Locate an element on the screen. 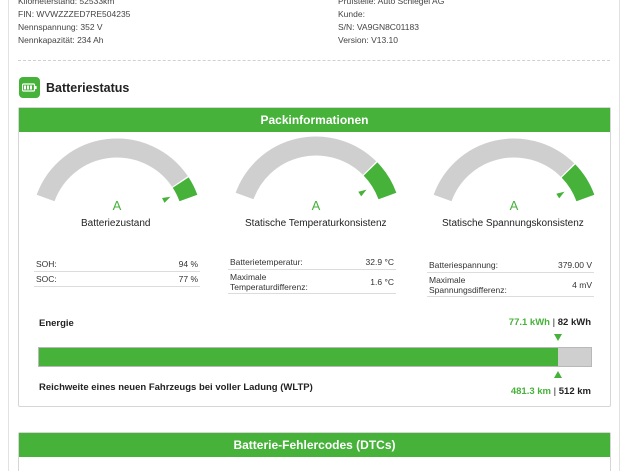  gauge-battery-health is located at coordinates (117, 170).